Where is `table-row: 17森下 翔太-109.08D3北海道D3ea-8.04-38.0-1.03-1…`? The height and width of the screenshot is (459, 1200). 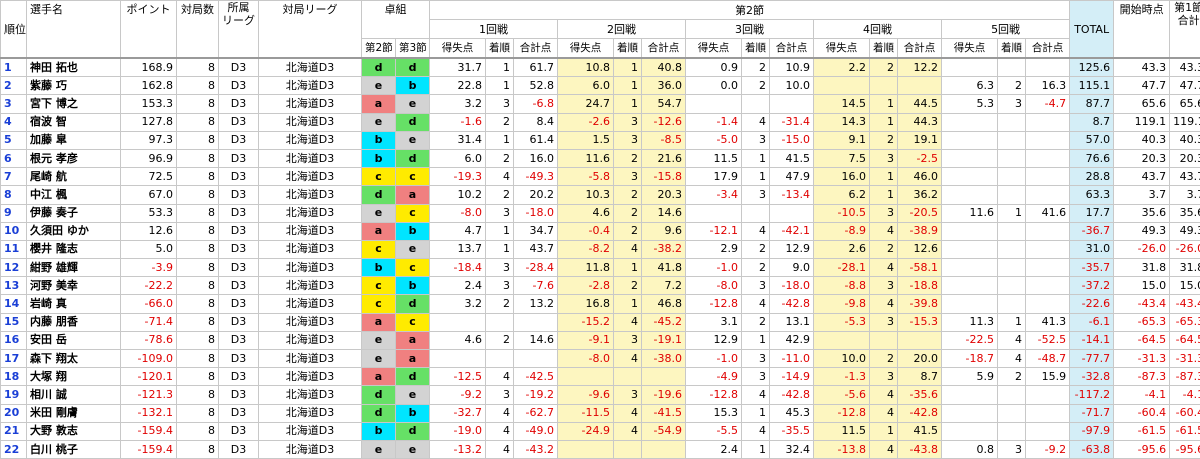
table-row: 17森下 翔太-109.08D3北海道D3ea-8.04-38.0-1.03-1… is located at coordinates (600, 359).